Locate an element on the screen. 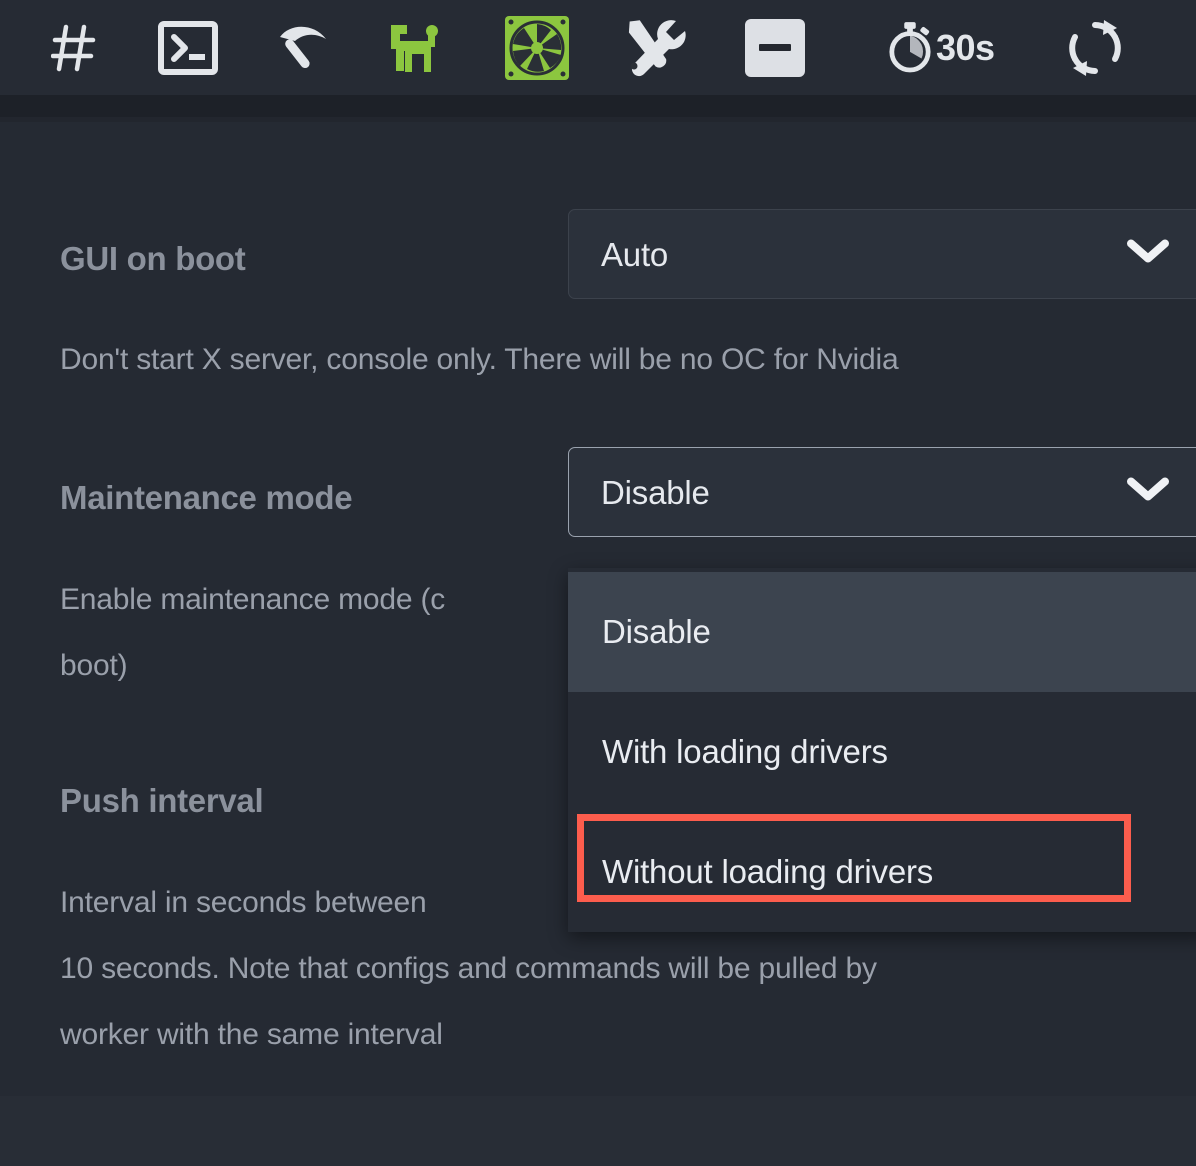 The height and width of the screenshot is (1166, 1196). field-label-maintenance-mode: Maintenance mode is located at coordinates (206, 497).